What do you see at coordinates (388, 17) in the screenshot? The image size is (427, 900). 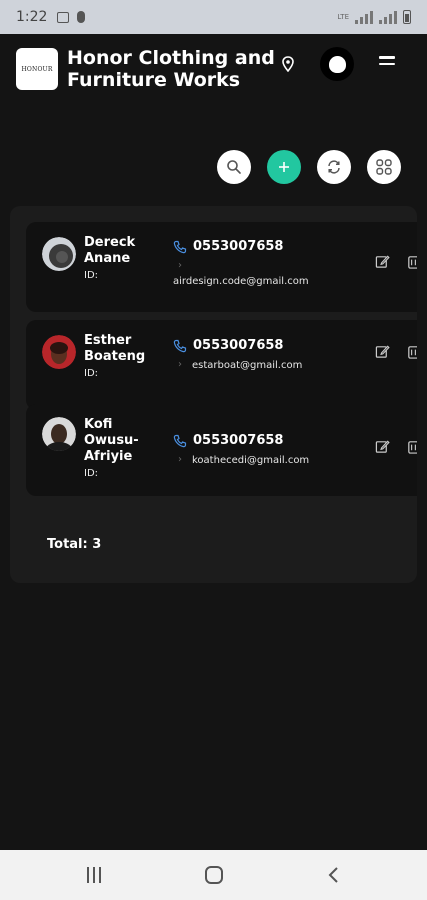 I see `signal-2-icon` at bounding box center [388, 17].